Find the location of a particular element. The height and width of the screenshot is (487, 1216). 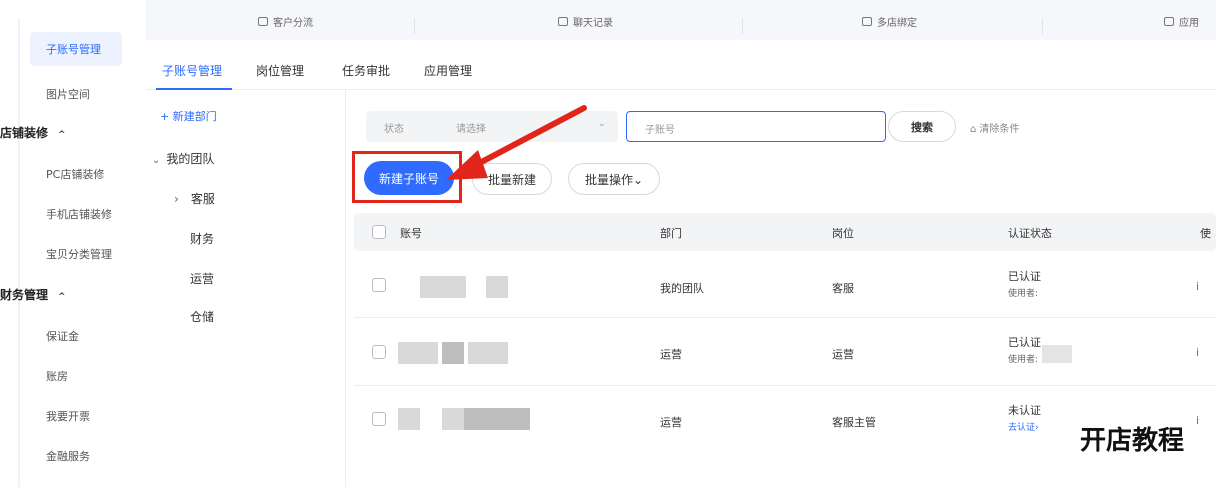

watermark-text: 开店教程 is located at coordinates (1132, 441).